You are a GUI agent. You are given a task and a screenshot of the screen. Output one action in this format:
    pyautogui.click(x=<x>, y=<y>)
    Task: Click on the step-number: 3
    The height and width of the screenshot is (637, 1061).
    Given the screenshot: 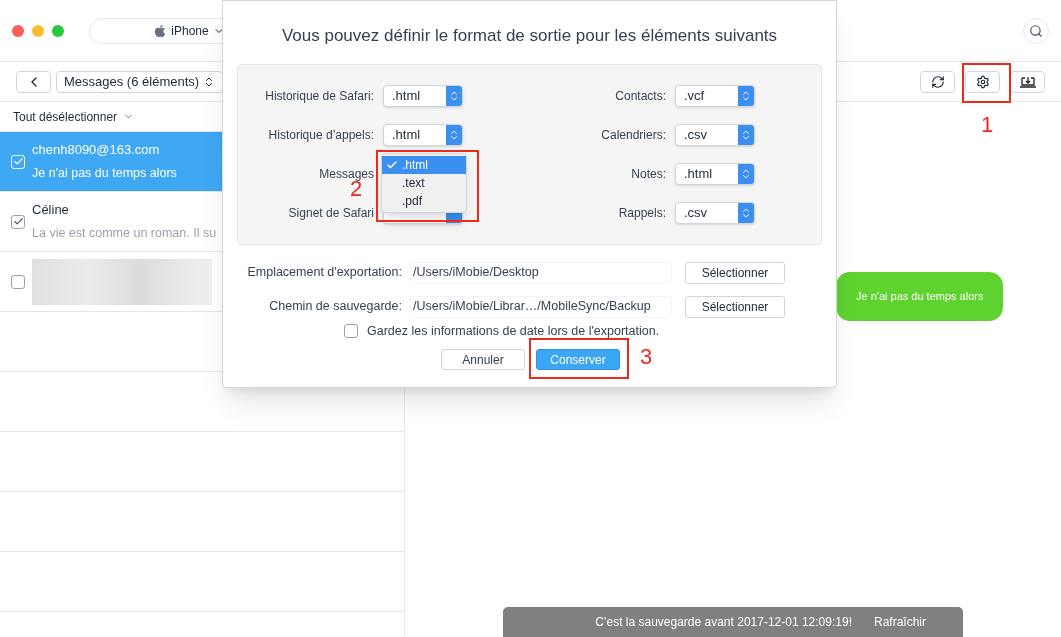 What is the action you would take?
    pyautogui.click(x=646, y=357)
    